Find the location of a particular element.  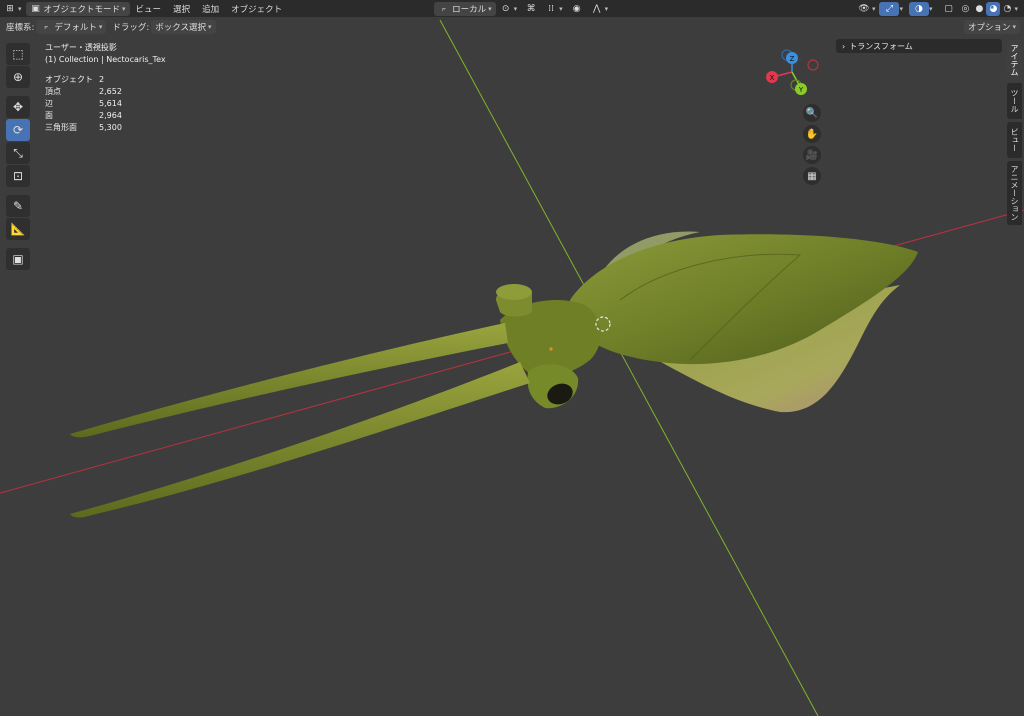

stat-label: 面 is located at coordinates (49, 115).